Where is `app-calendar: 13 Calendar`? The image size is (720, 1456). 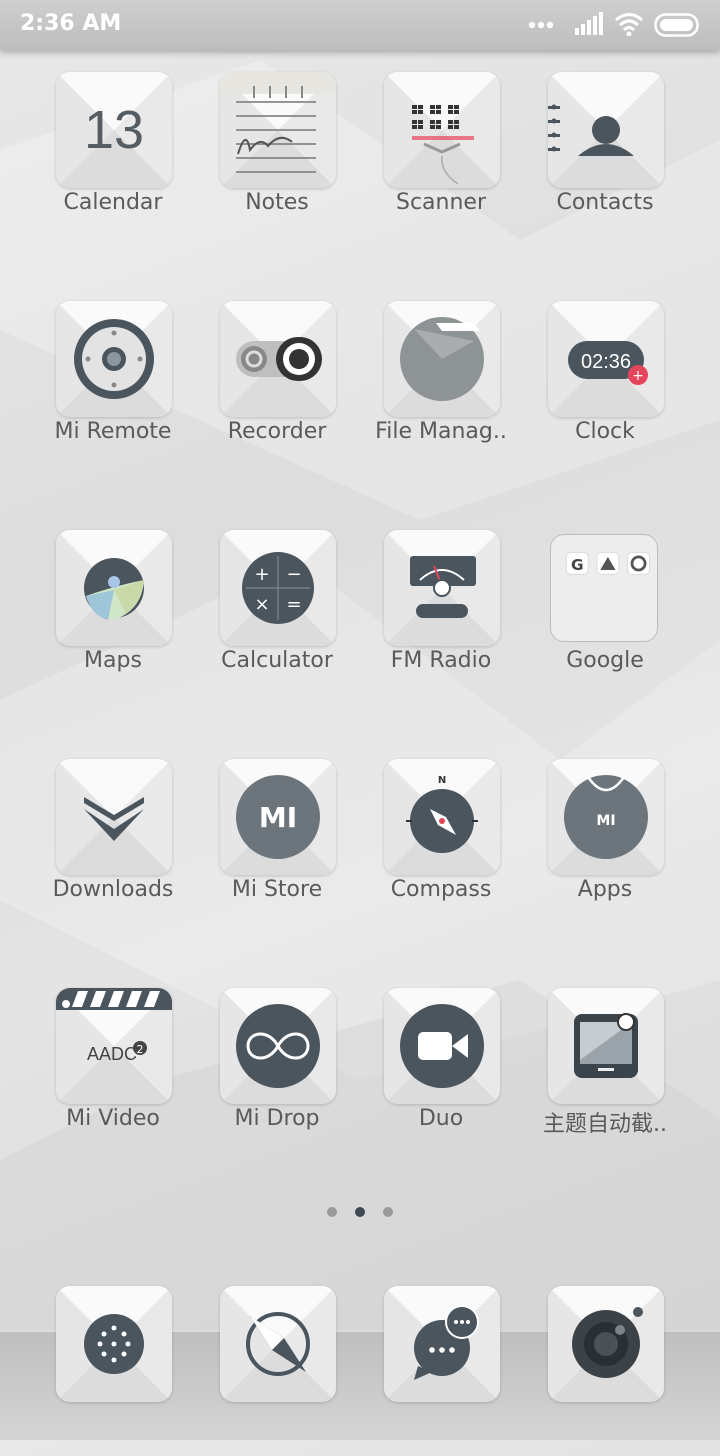
app-calendar: 13 Calendar is located at coordinates (113, 157).